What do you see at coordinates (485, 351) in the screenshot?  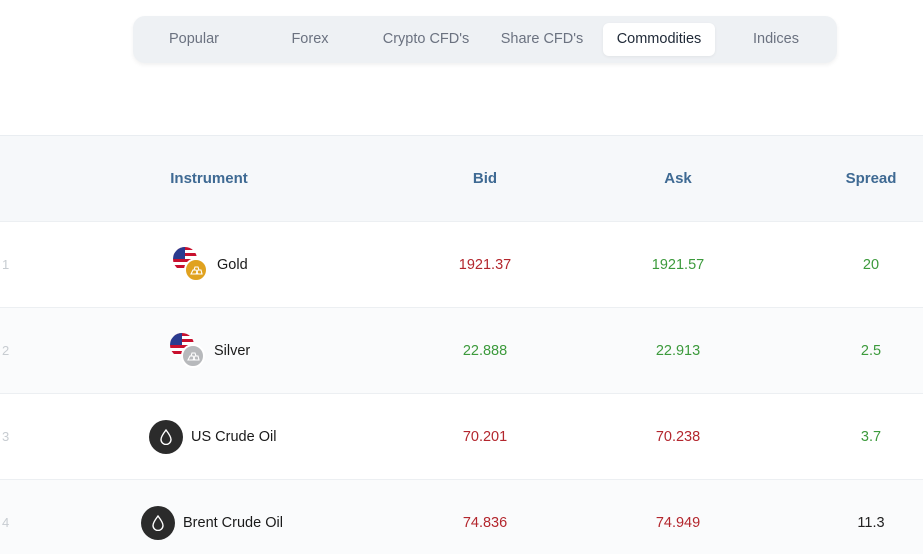 I see `bid-value: 22.888` at bounding box center [485, 351].